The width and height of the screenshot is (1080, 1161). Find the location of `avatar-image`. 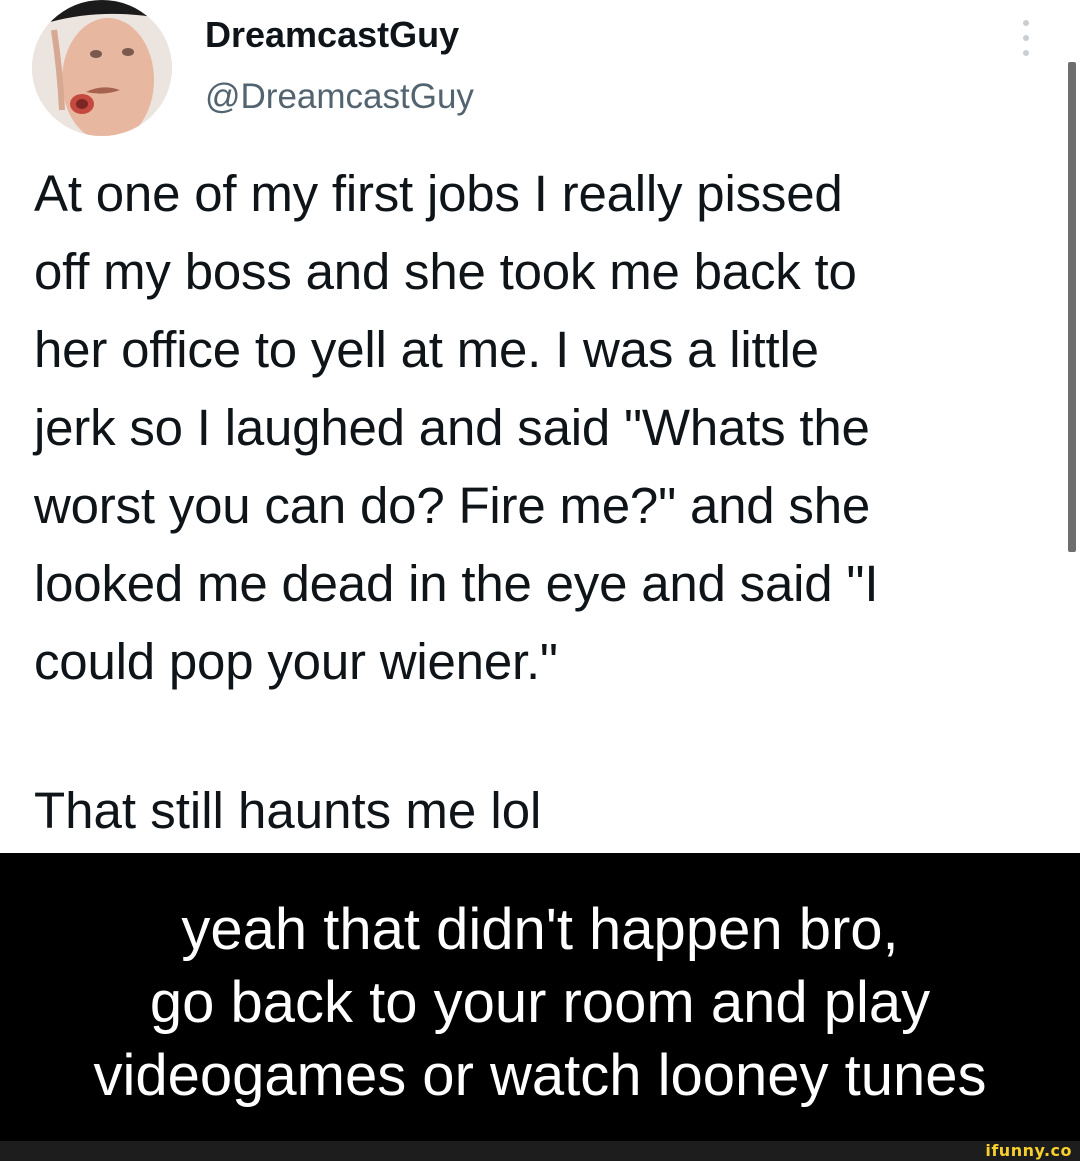

avatar-image is located at coordinates (102, 68).